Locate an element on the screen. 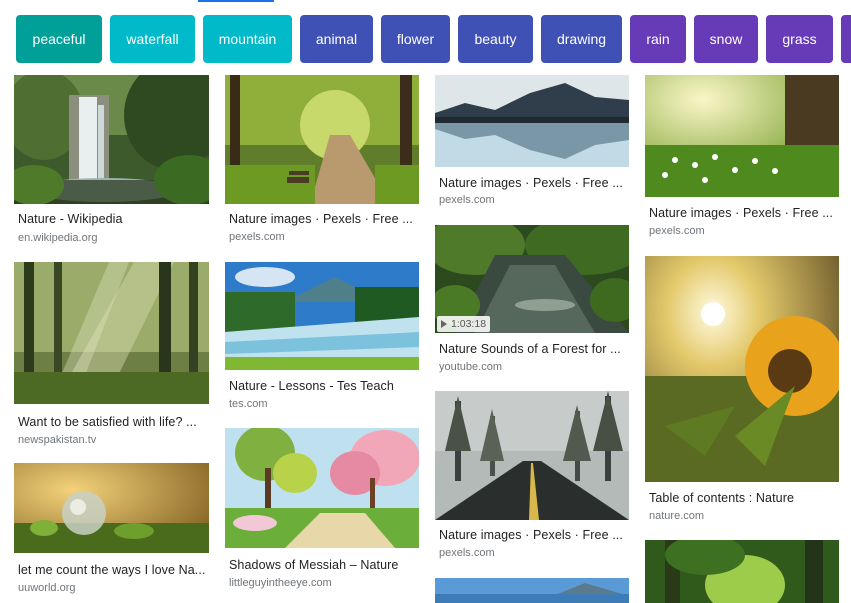  chip-label: waterfall is located at coordinates (152, 39).